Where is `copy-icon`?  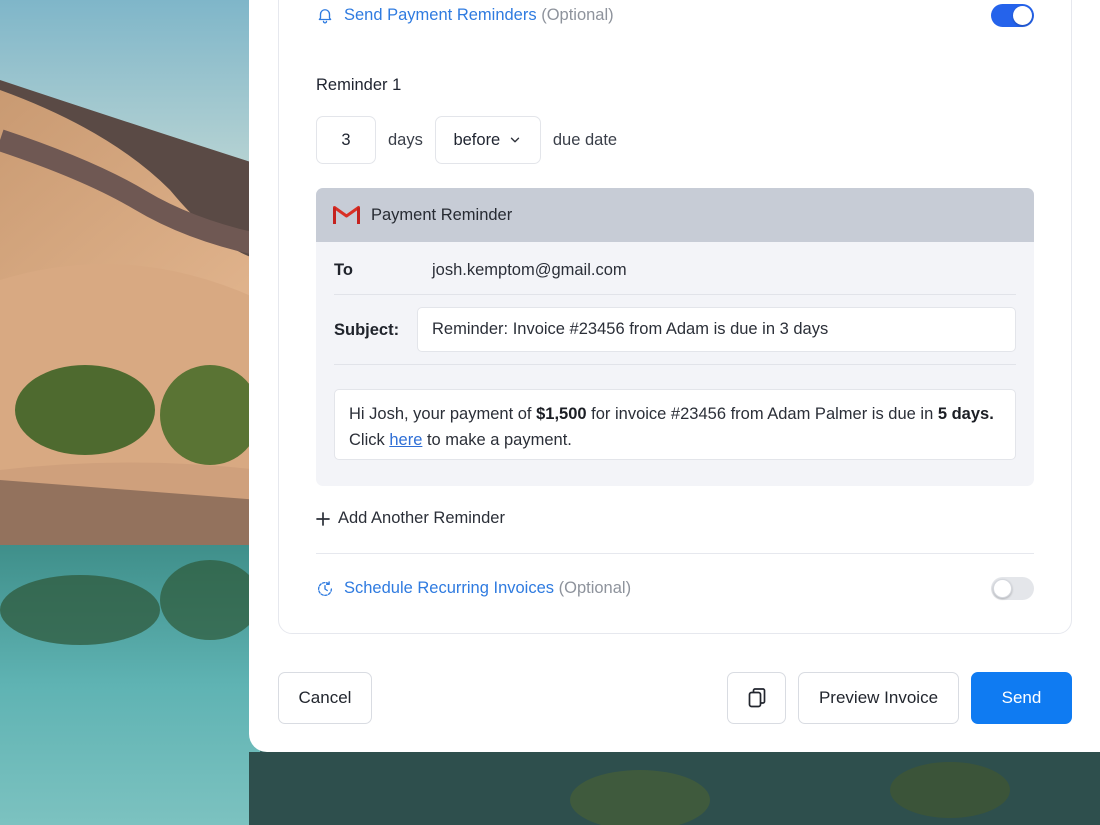 copy-icon is located at coordinates (757, 698).